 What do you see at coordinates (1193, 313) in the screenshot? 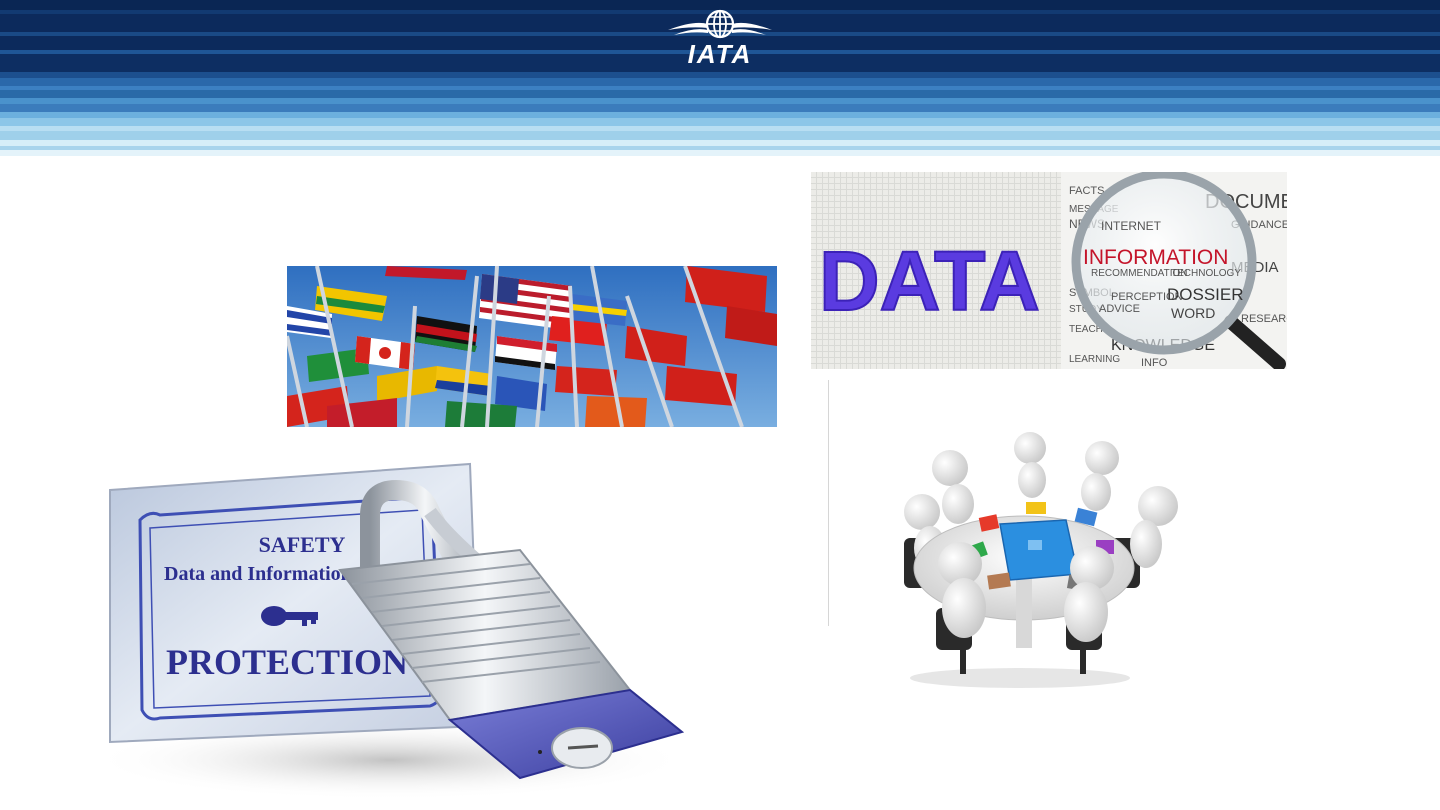
I see `cloud-word: WORD` at bounding box center [1193, 313].